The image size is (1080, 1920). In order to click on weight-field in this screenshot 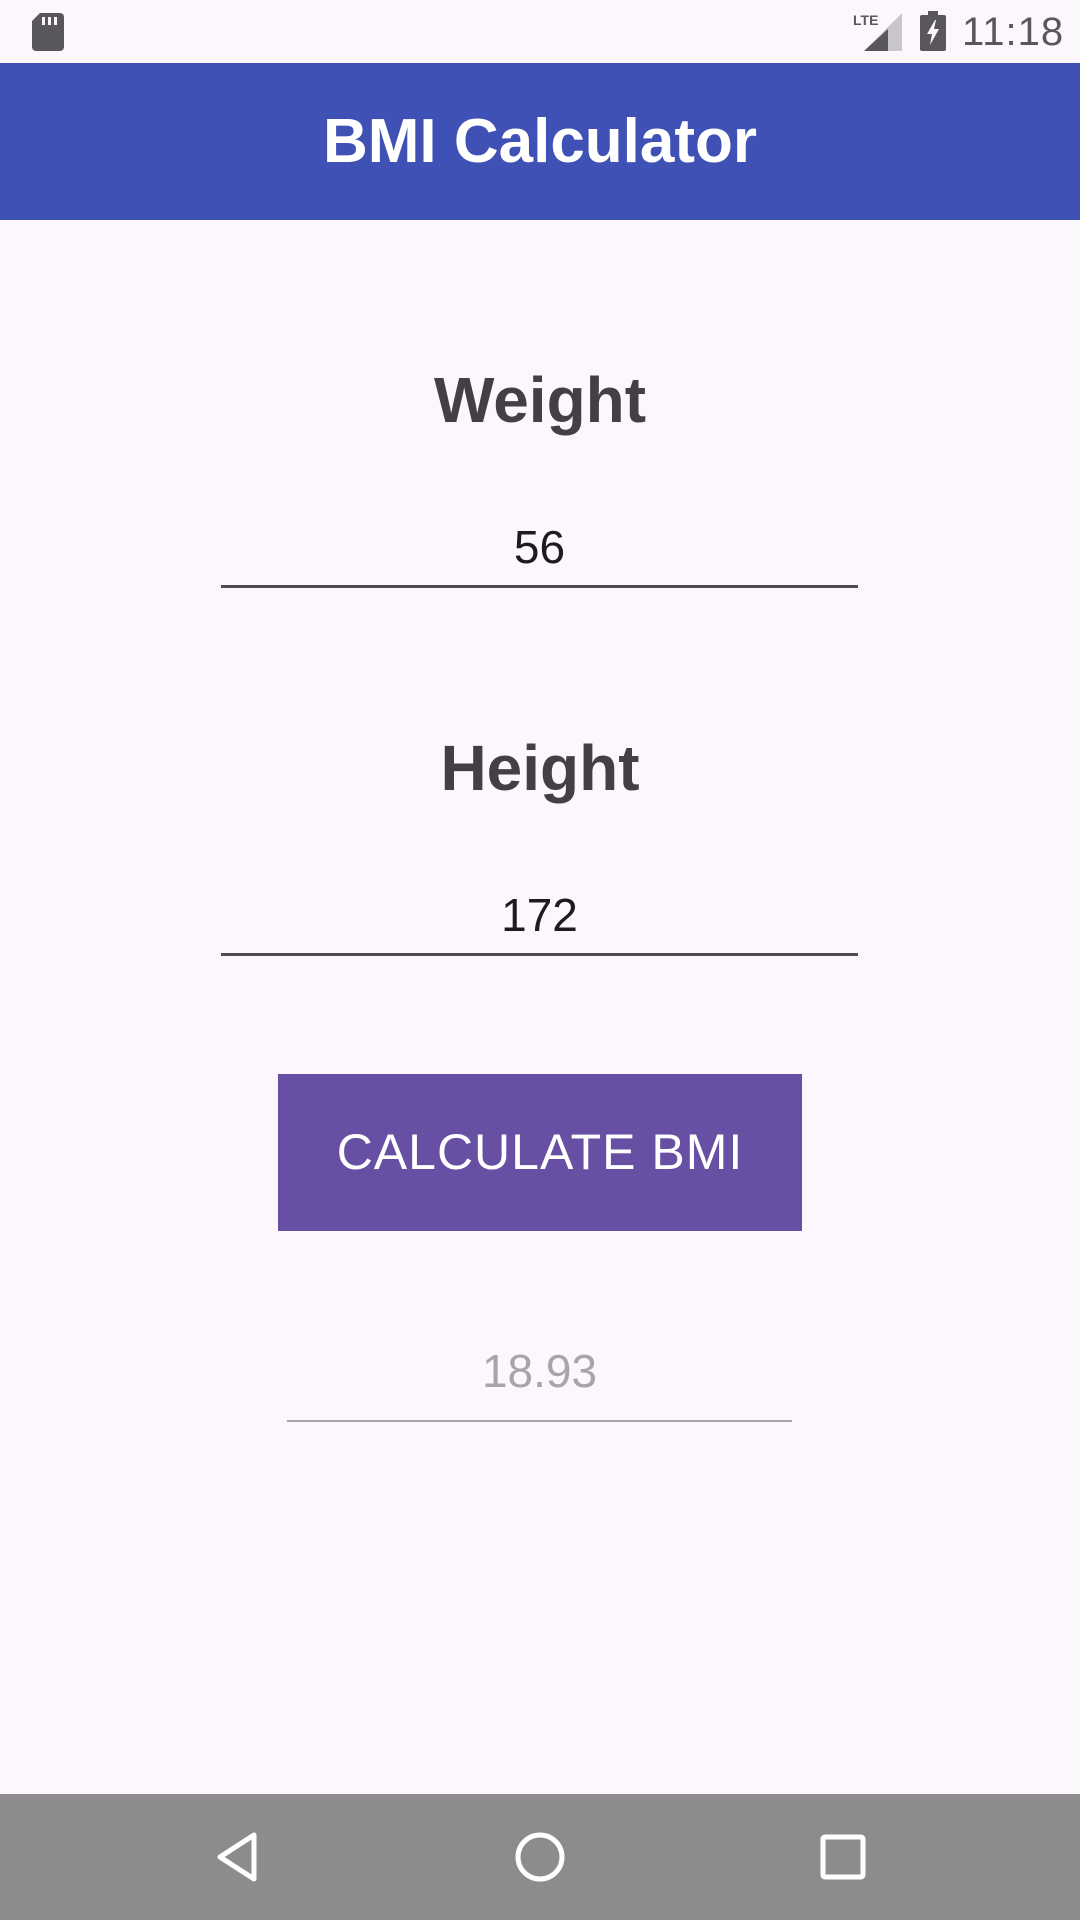, I will do `click(539, 548)`.